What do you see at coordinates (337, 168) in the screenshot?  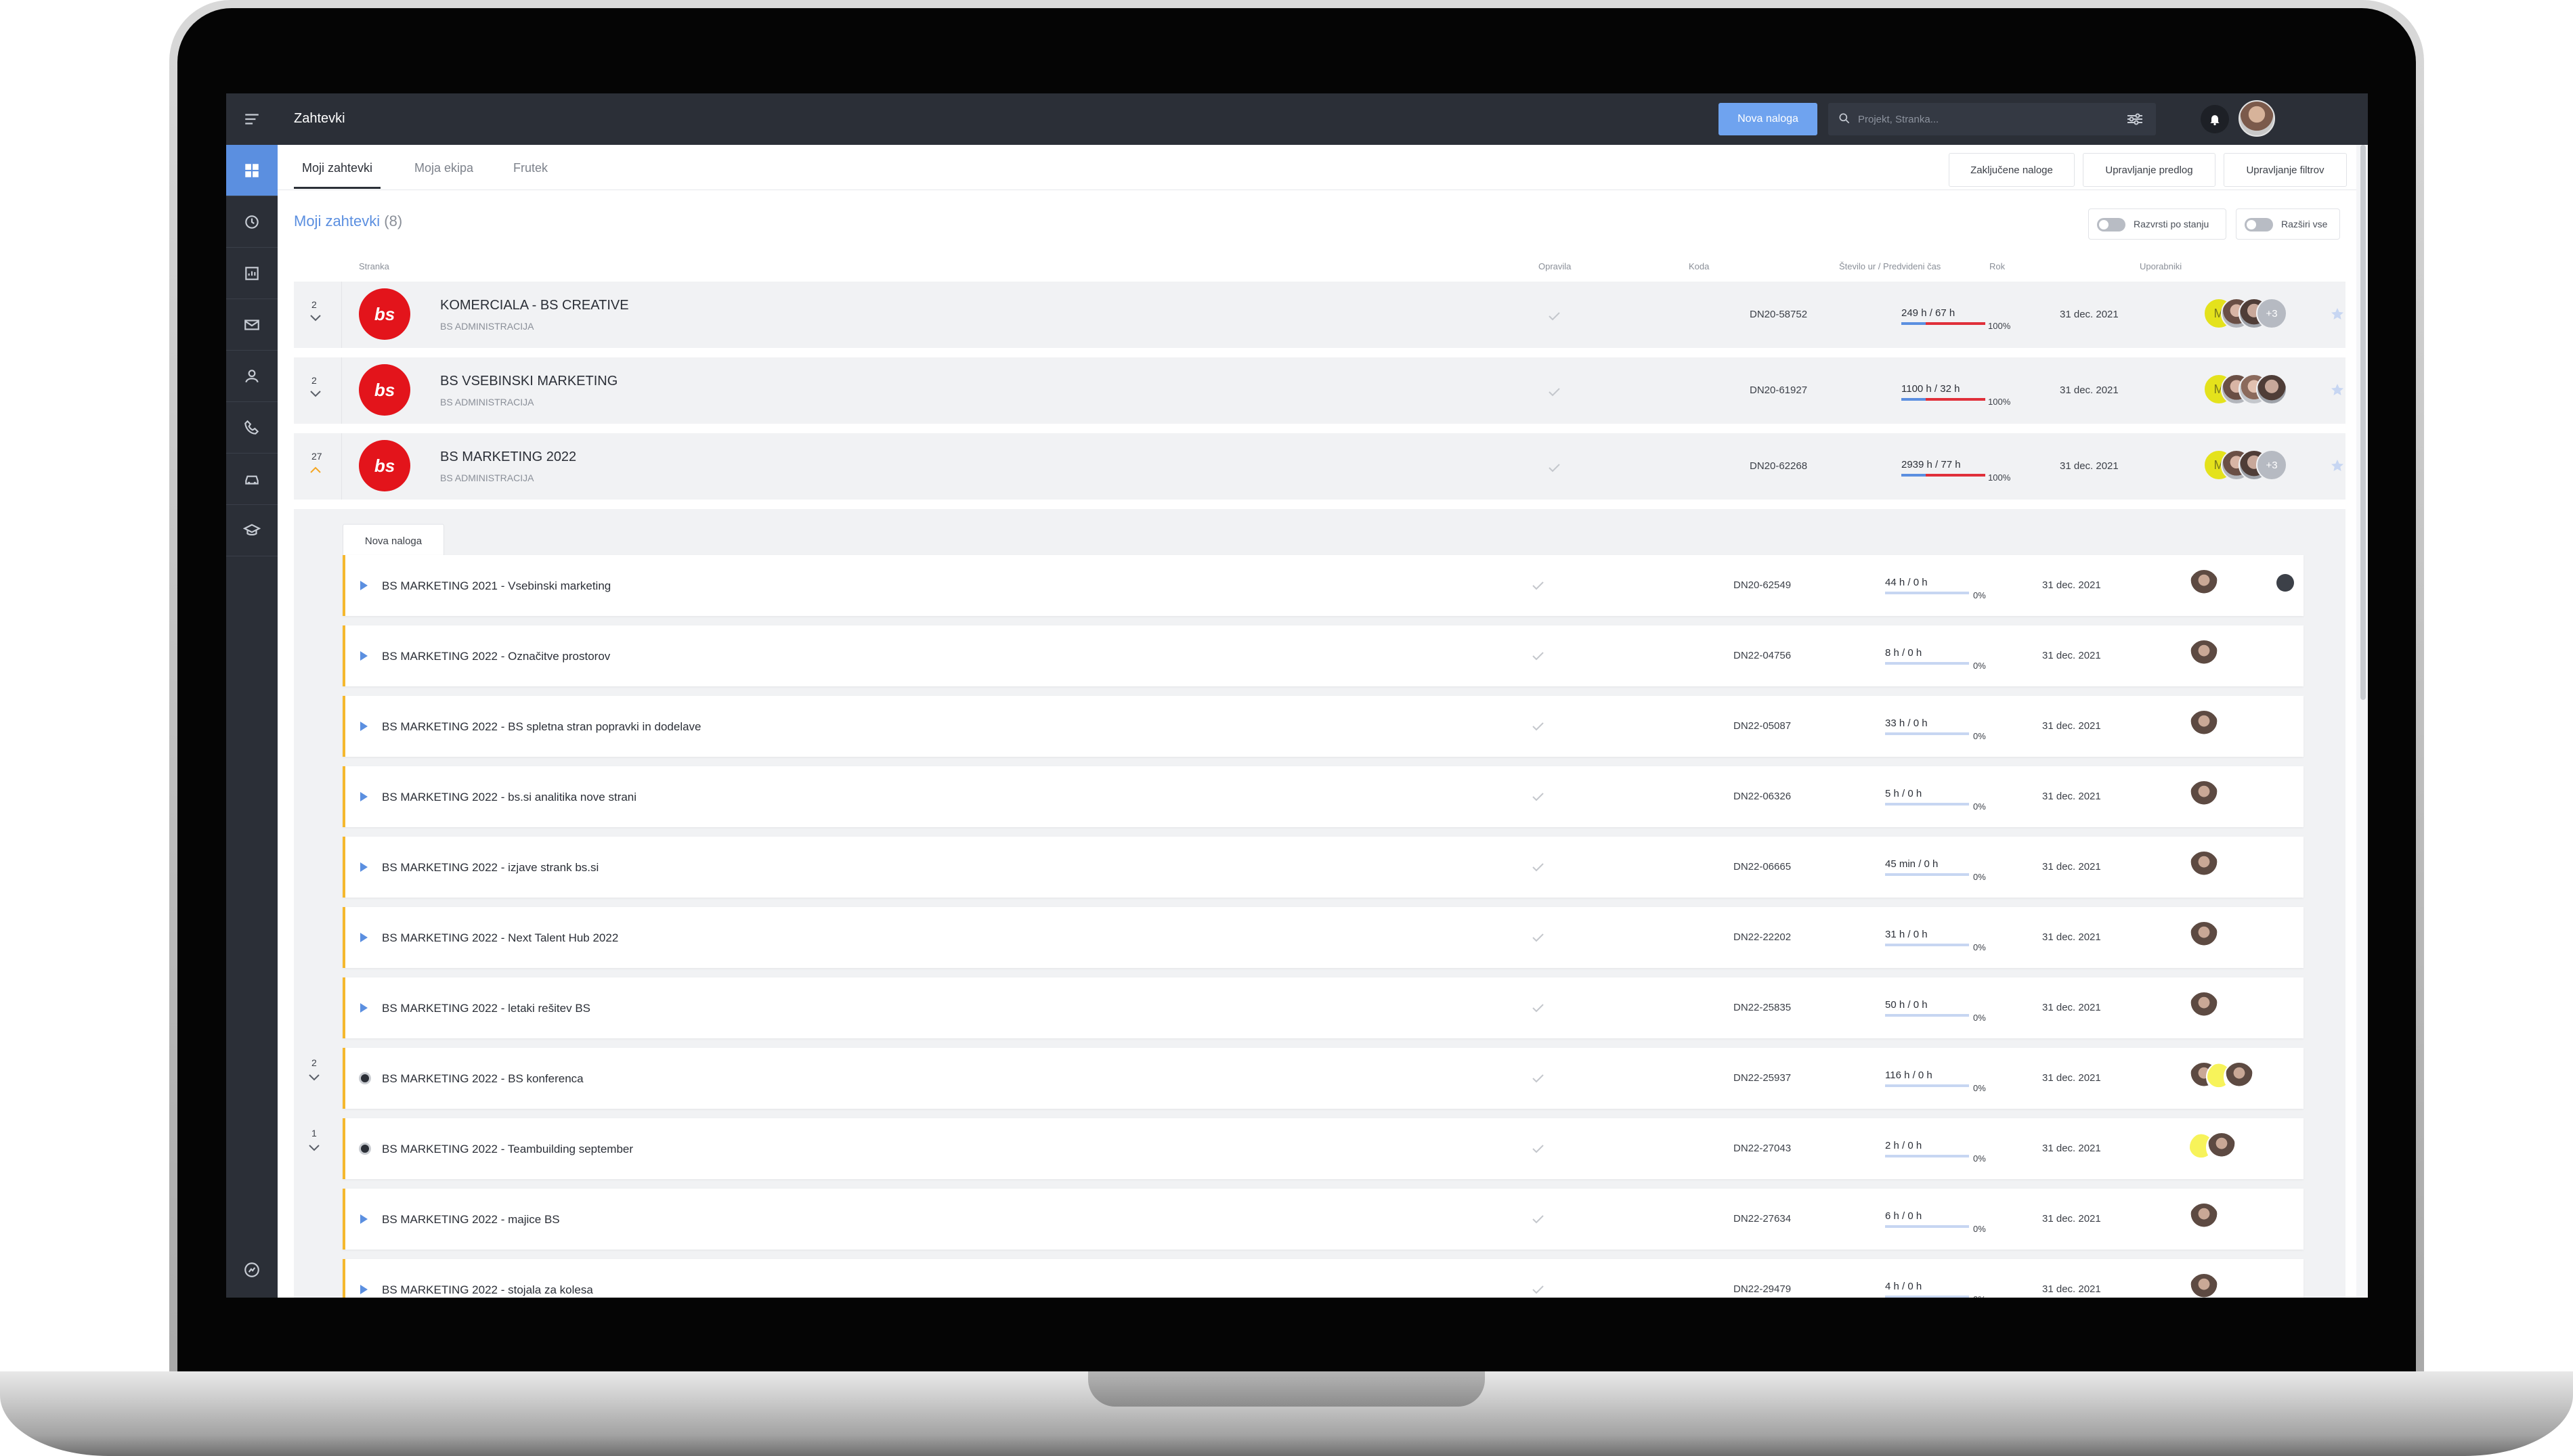 I see `tab-moji-zahtevki: Moji zahtevki` at bounding box center [337, 168].